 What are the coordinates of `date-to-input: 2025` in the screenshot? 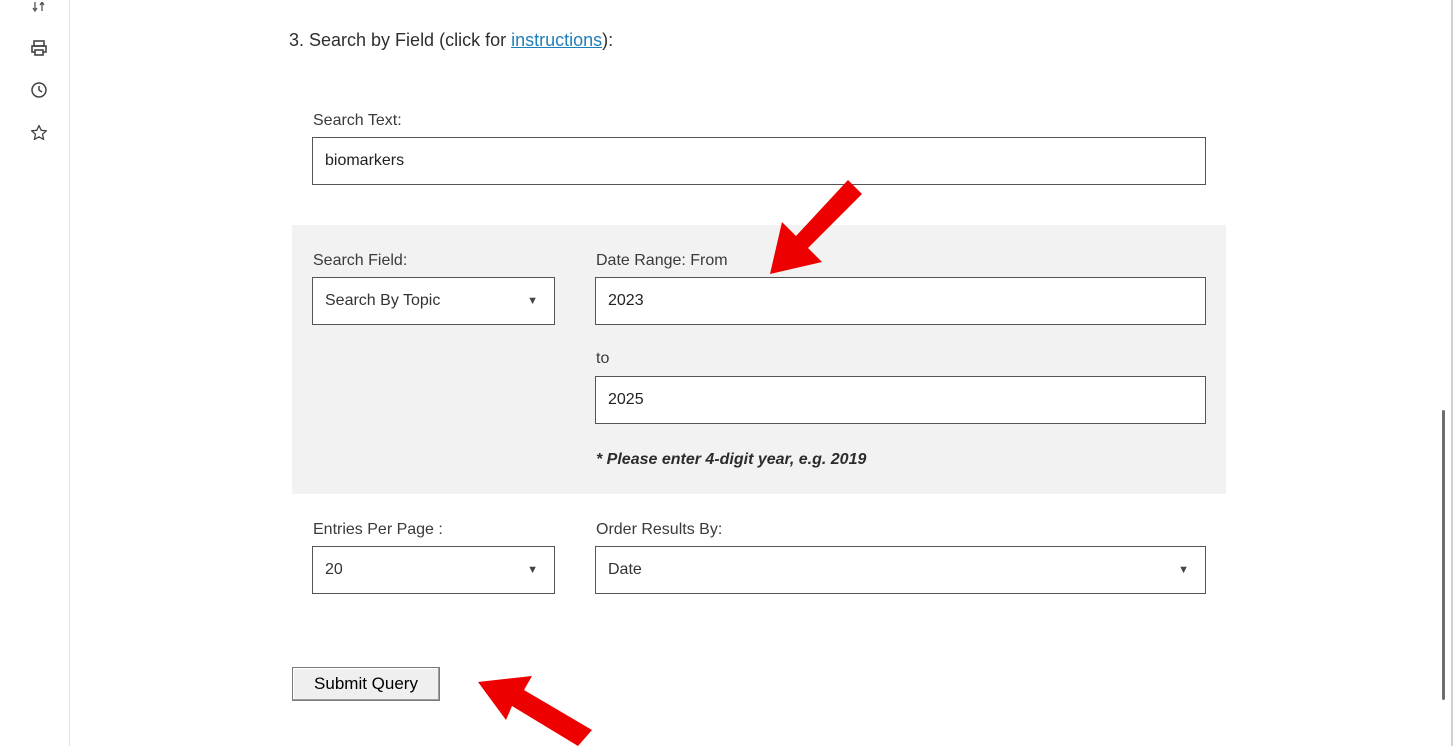 It's located at (900, 400).